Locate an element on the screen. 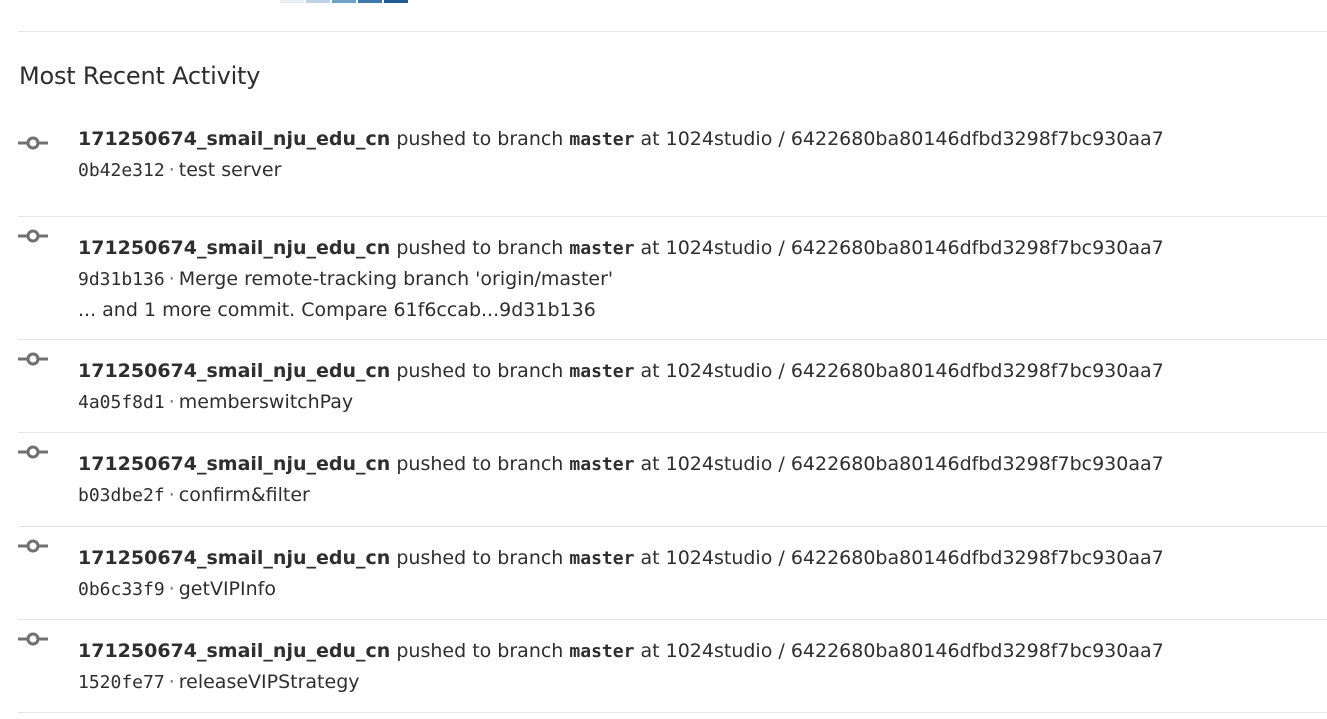  commit-sha-link: 4a05f8d1 is located at coordinates (121, 402).